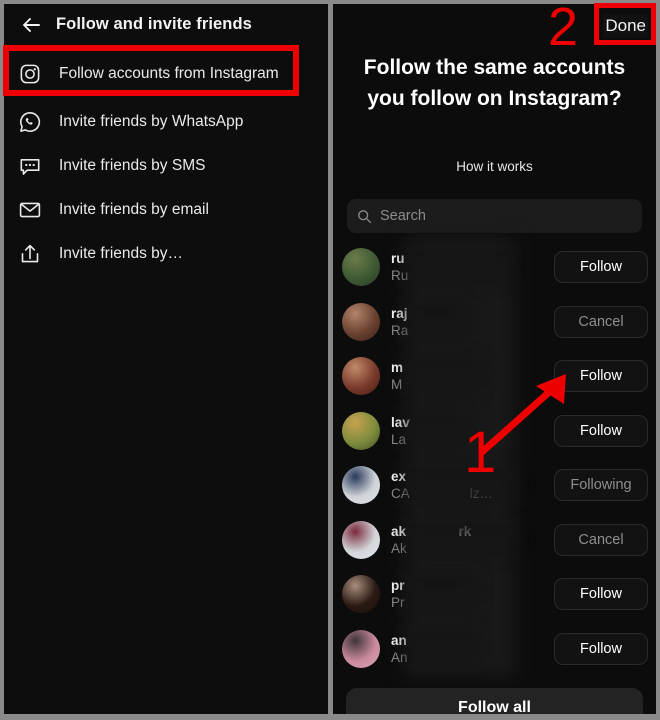  I want to click on list-item: an An Follow, so click(494, 649).